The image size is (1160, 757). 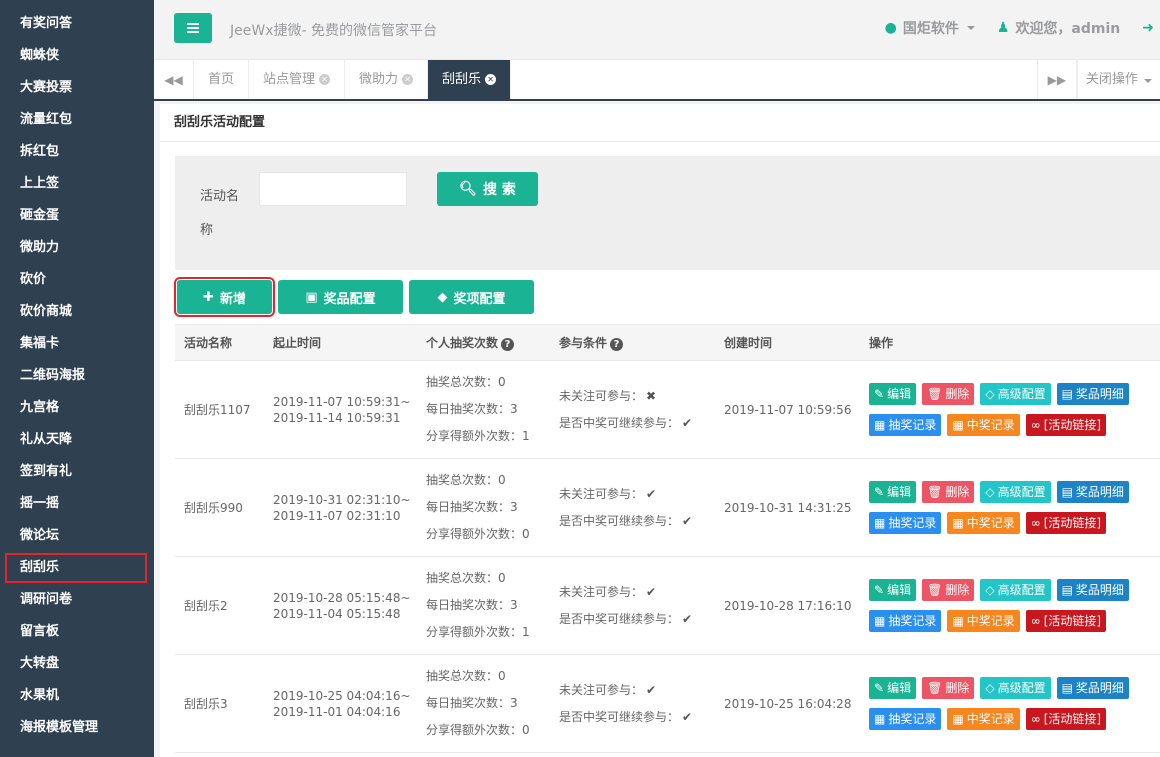 What do you see at coordinates (77, 504) in the screenshot?
I see `sidebar-item: 摇一摇` at bounding box center [77, 504].